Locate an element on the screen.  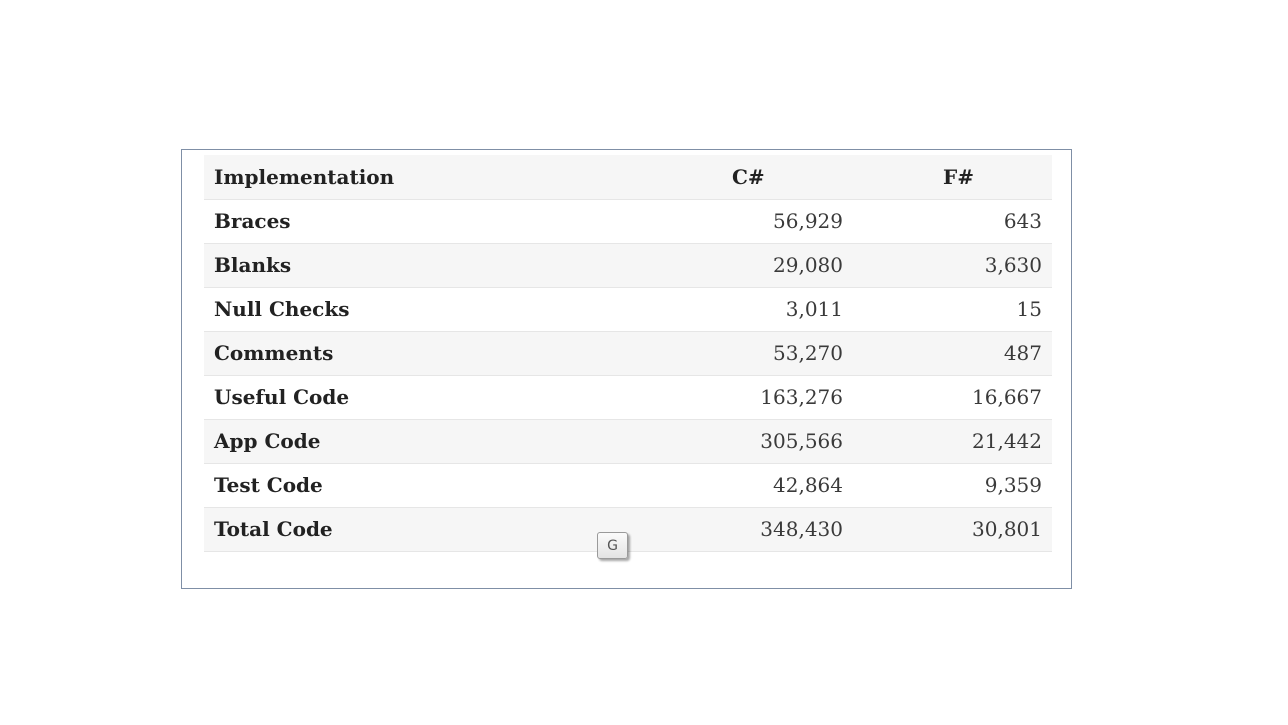
row-label: App Code is located at coordinates (267, 441).